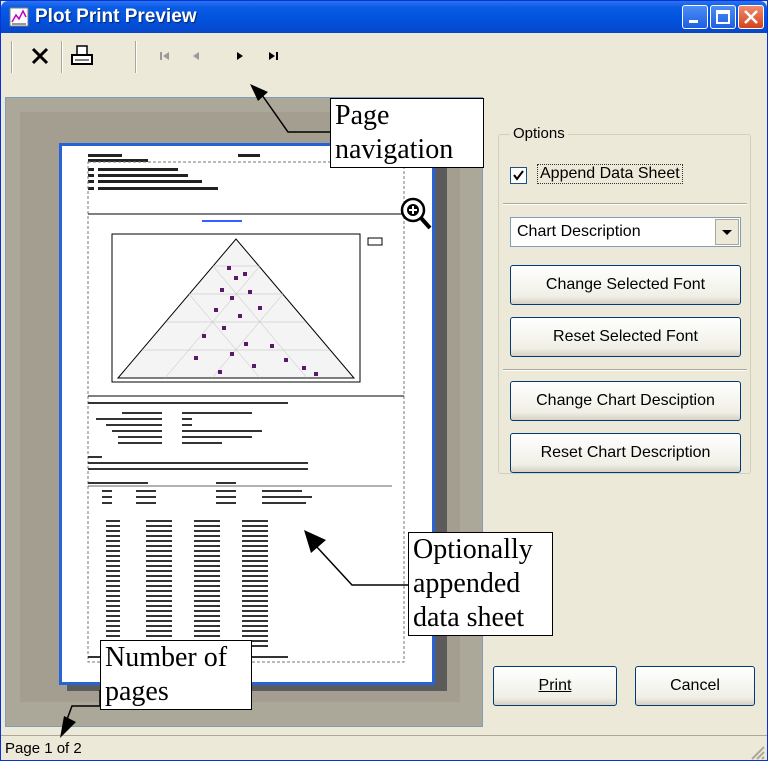  I want to click on data-sheet-callout: Optionally appended data sheet, so click(480, 584).